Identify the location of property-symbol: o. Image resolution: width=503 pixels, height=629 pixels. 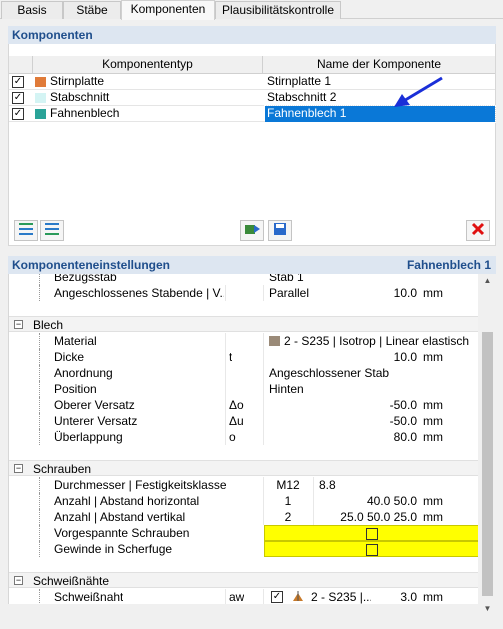
(232, 437).